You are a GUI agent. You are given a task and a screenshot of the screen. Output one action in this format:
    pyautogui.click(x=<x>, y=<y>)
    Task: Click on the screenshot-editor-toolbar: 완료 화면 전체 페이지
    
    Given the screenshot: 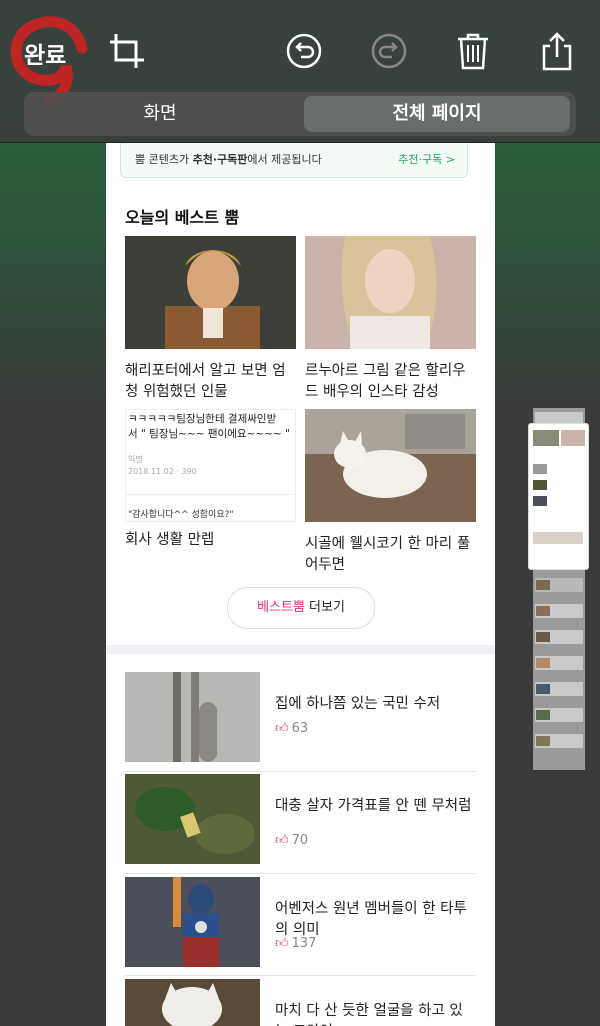 What is the action you would take?
    pyautogui.click(x=300, y=71)
    